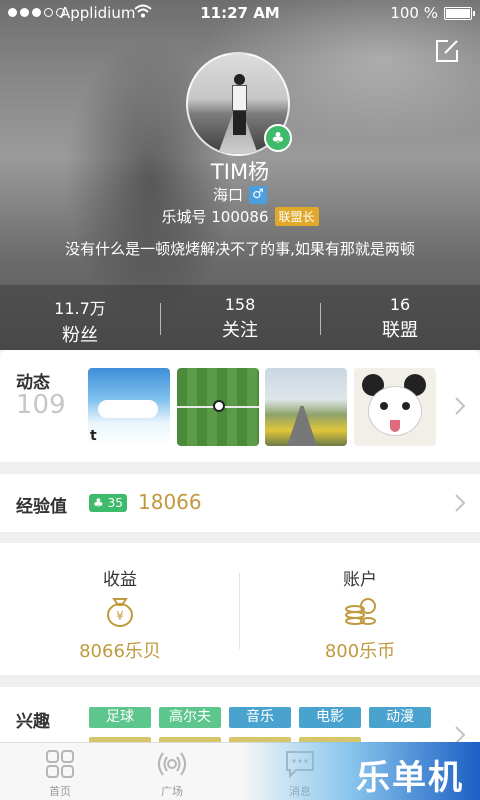 The width and height of the screenshot is (480, 800). Describe the element at coordinates (115, 503) in the screenshot. I see `level-number: 35` at that location.